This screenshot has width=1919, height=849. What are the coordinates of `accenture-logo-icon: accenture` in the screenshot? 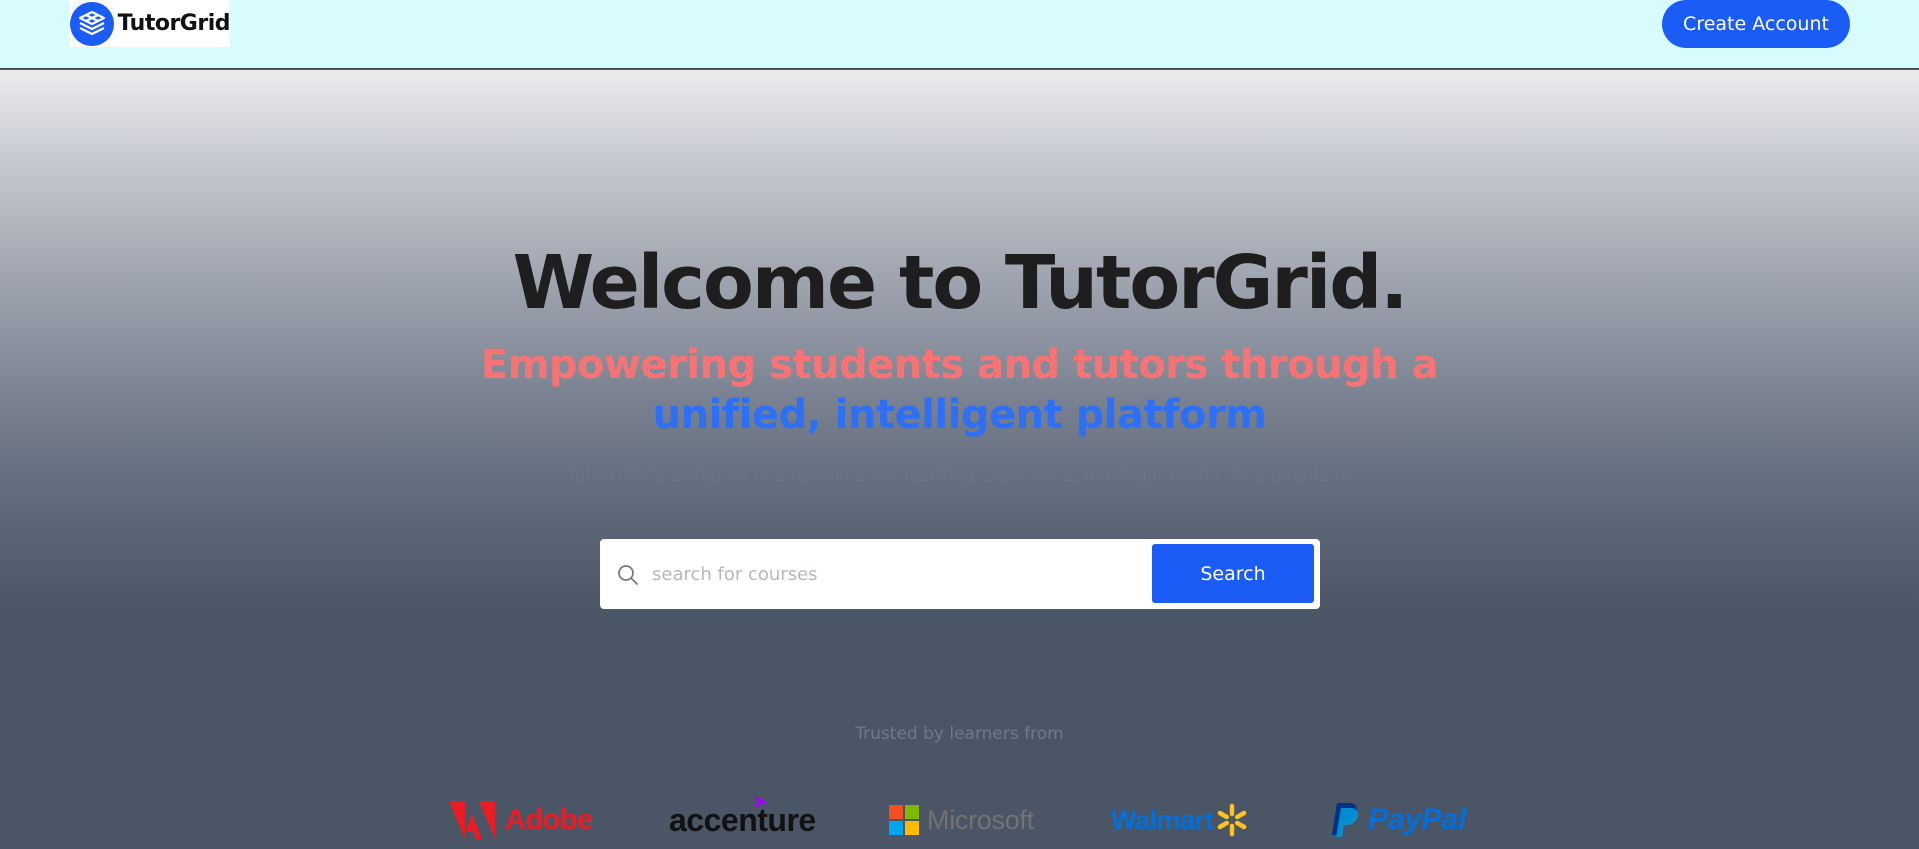 It's located at (742, 818).